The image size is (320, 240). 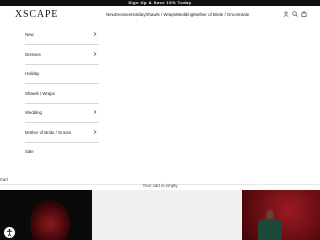 I want to click on menu-item-label: Mother of Bride / Groom, so click(x=48, y=132).